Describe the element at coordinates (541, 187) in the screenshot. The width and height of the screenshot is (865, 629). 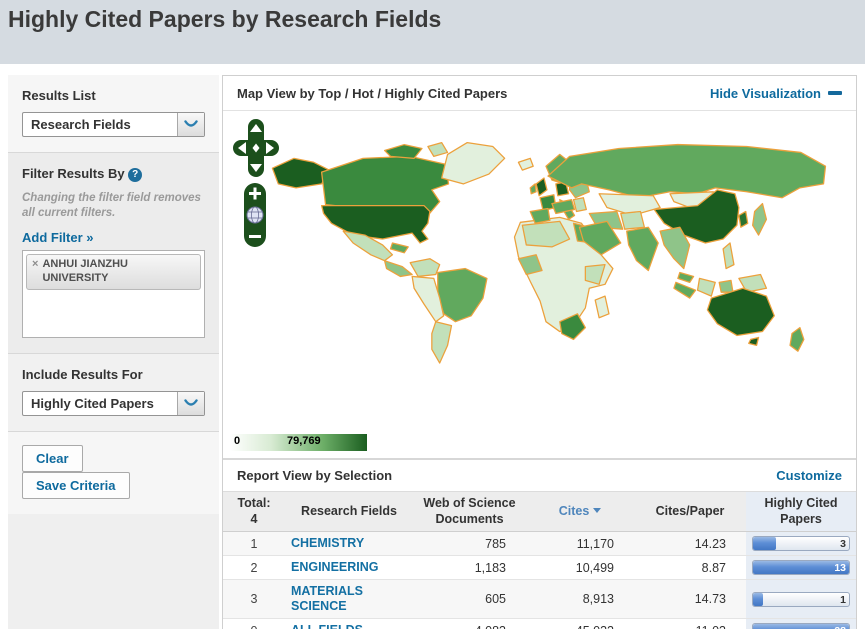
I see `map-region-uk` at that location.